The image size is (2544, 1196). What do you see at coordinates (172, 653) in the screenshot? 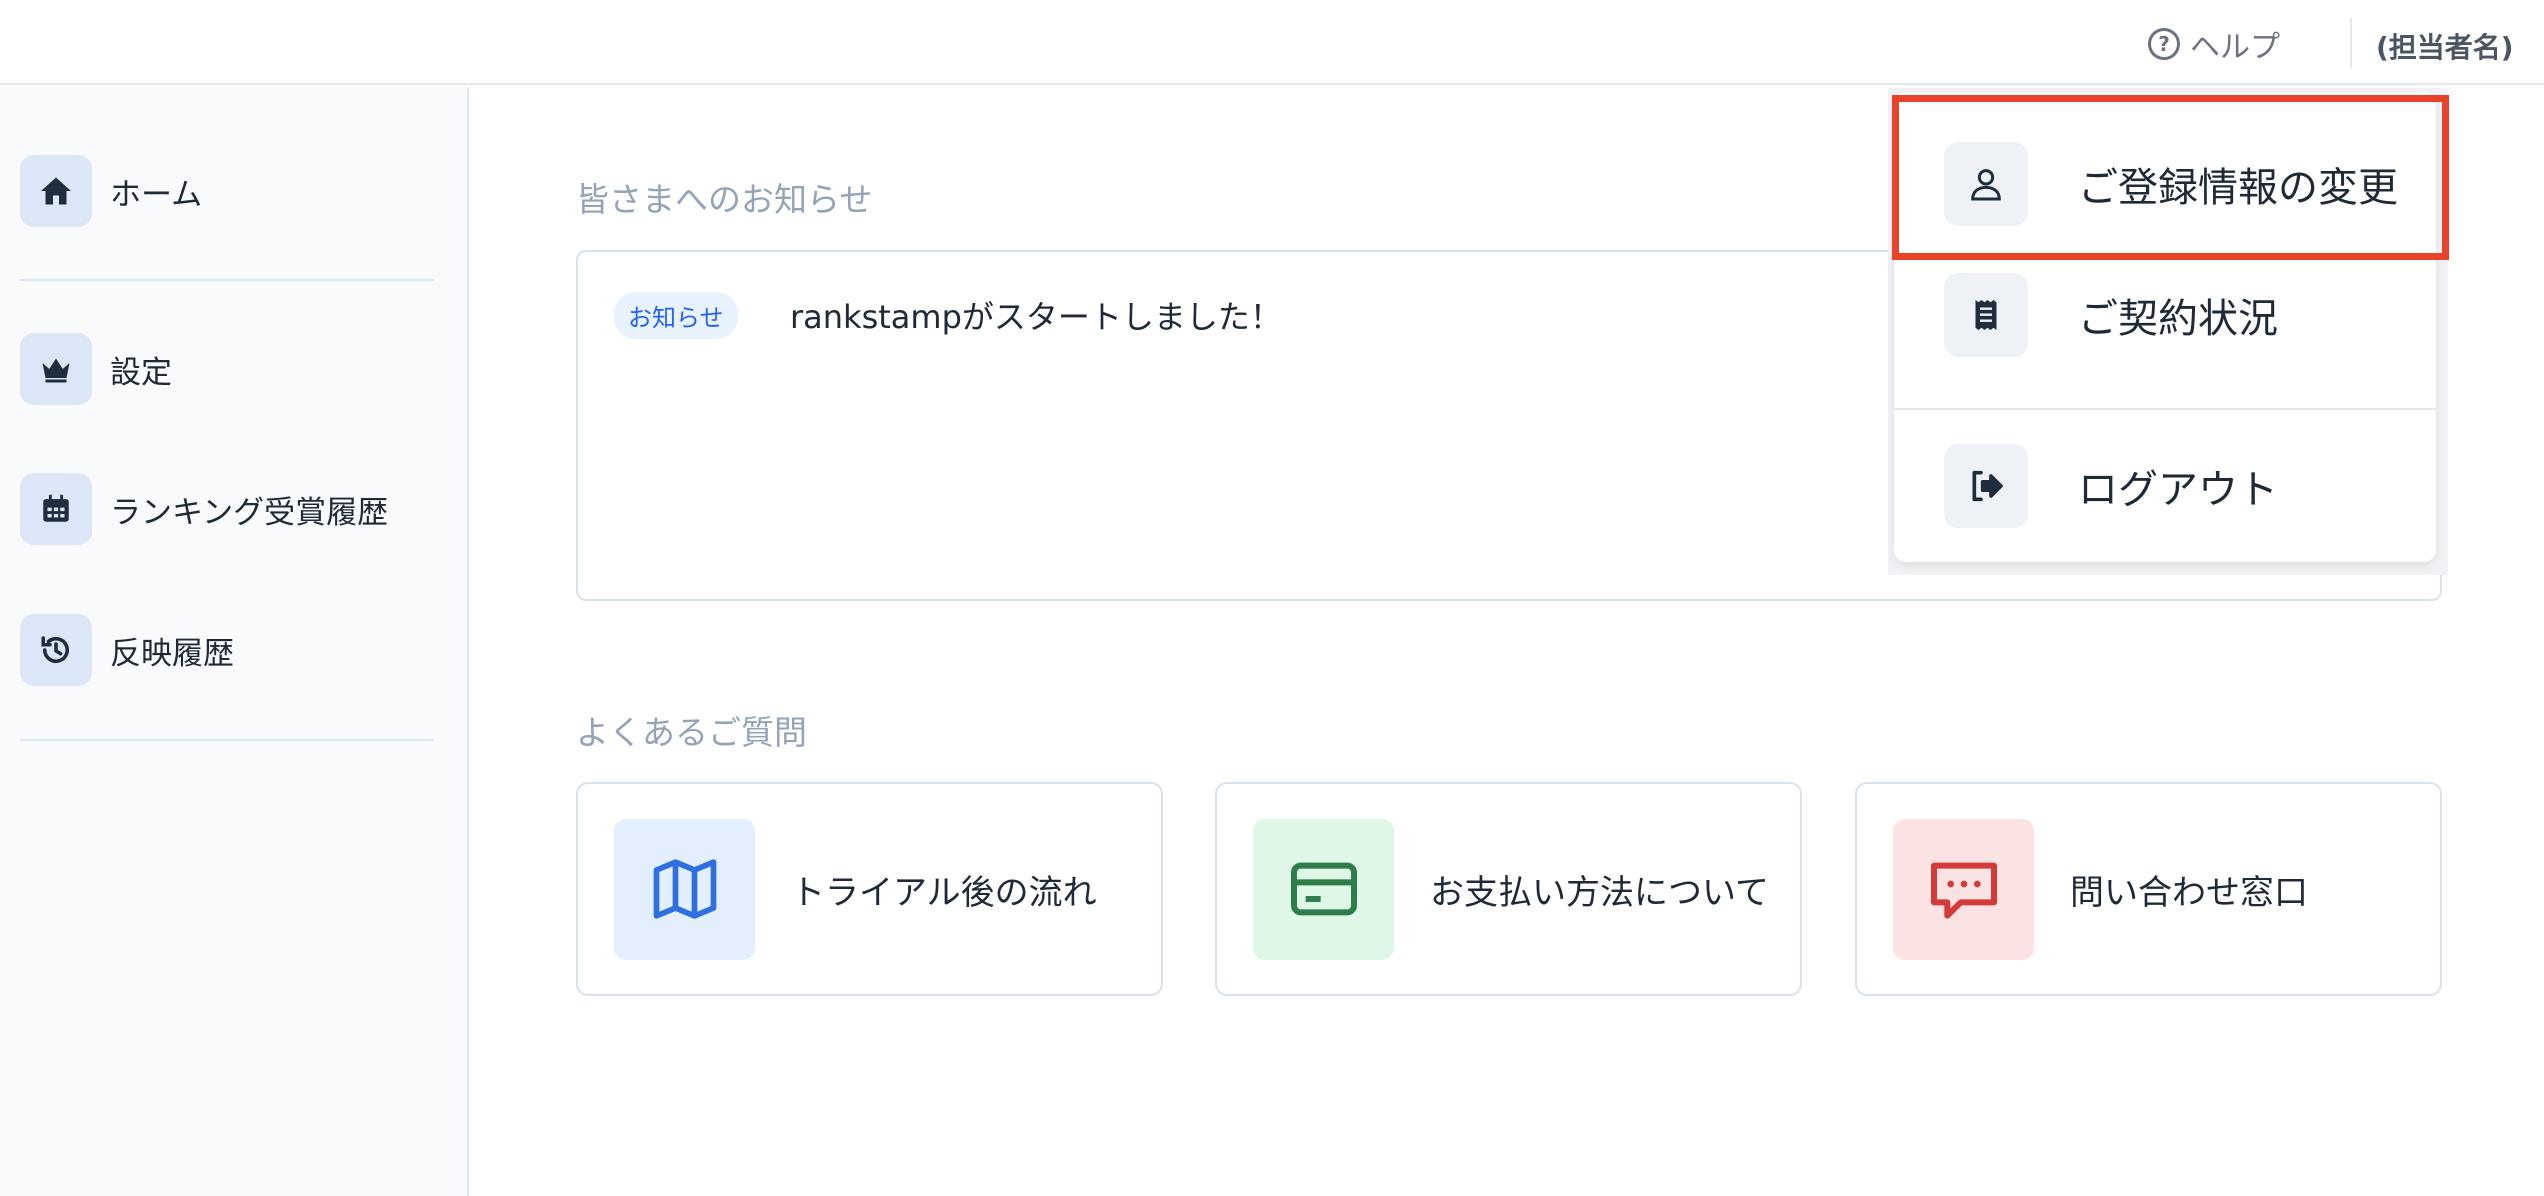
I see `sidebar-item-label: 反映履歴` at bounding box center [172, 653].